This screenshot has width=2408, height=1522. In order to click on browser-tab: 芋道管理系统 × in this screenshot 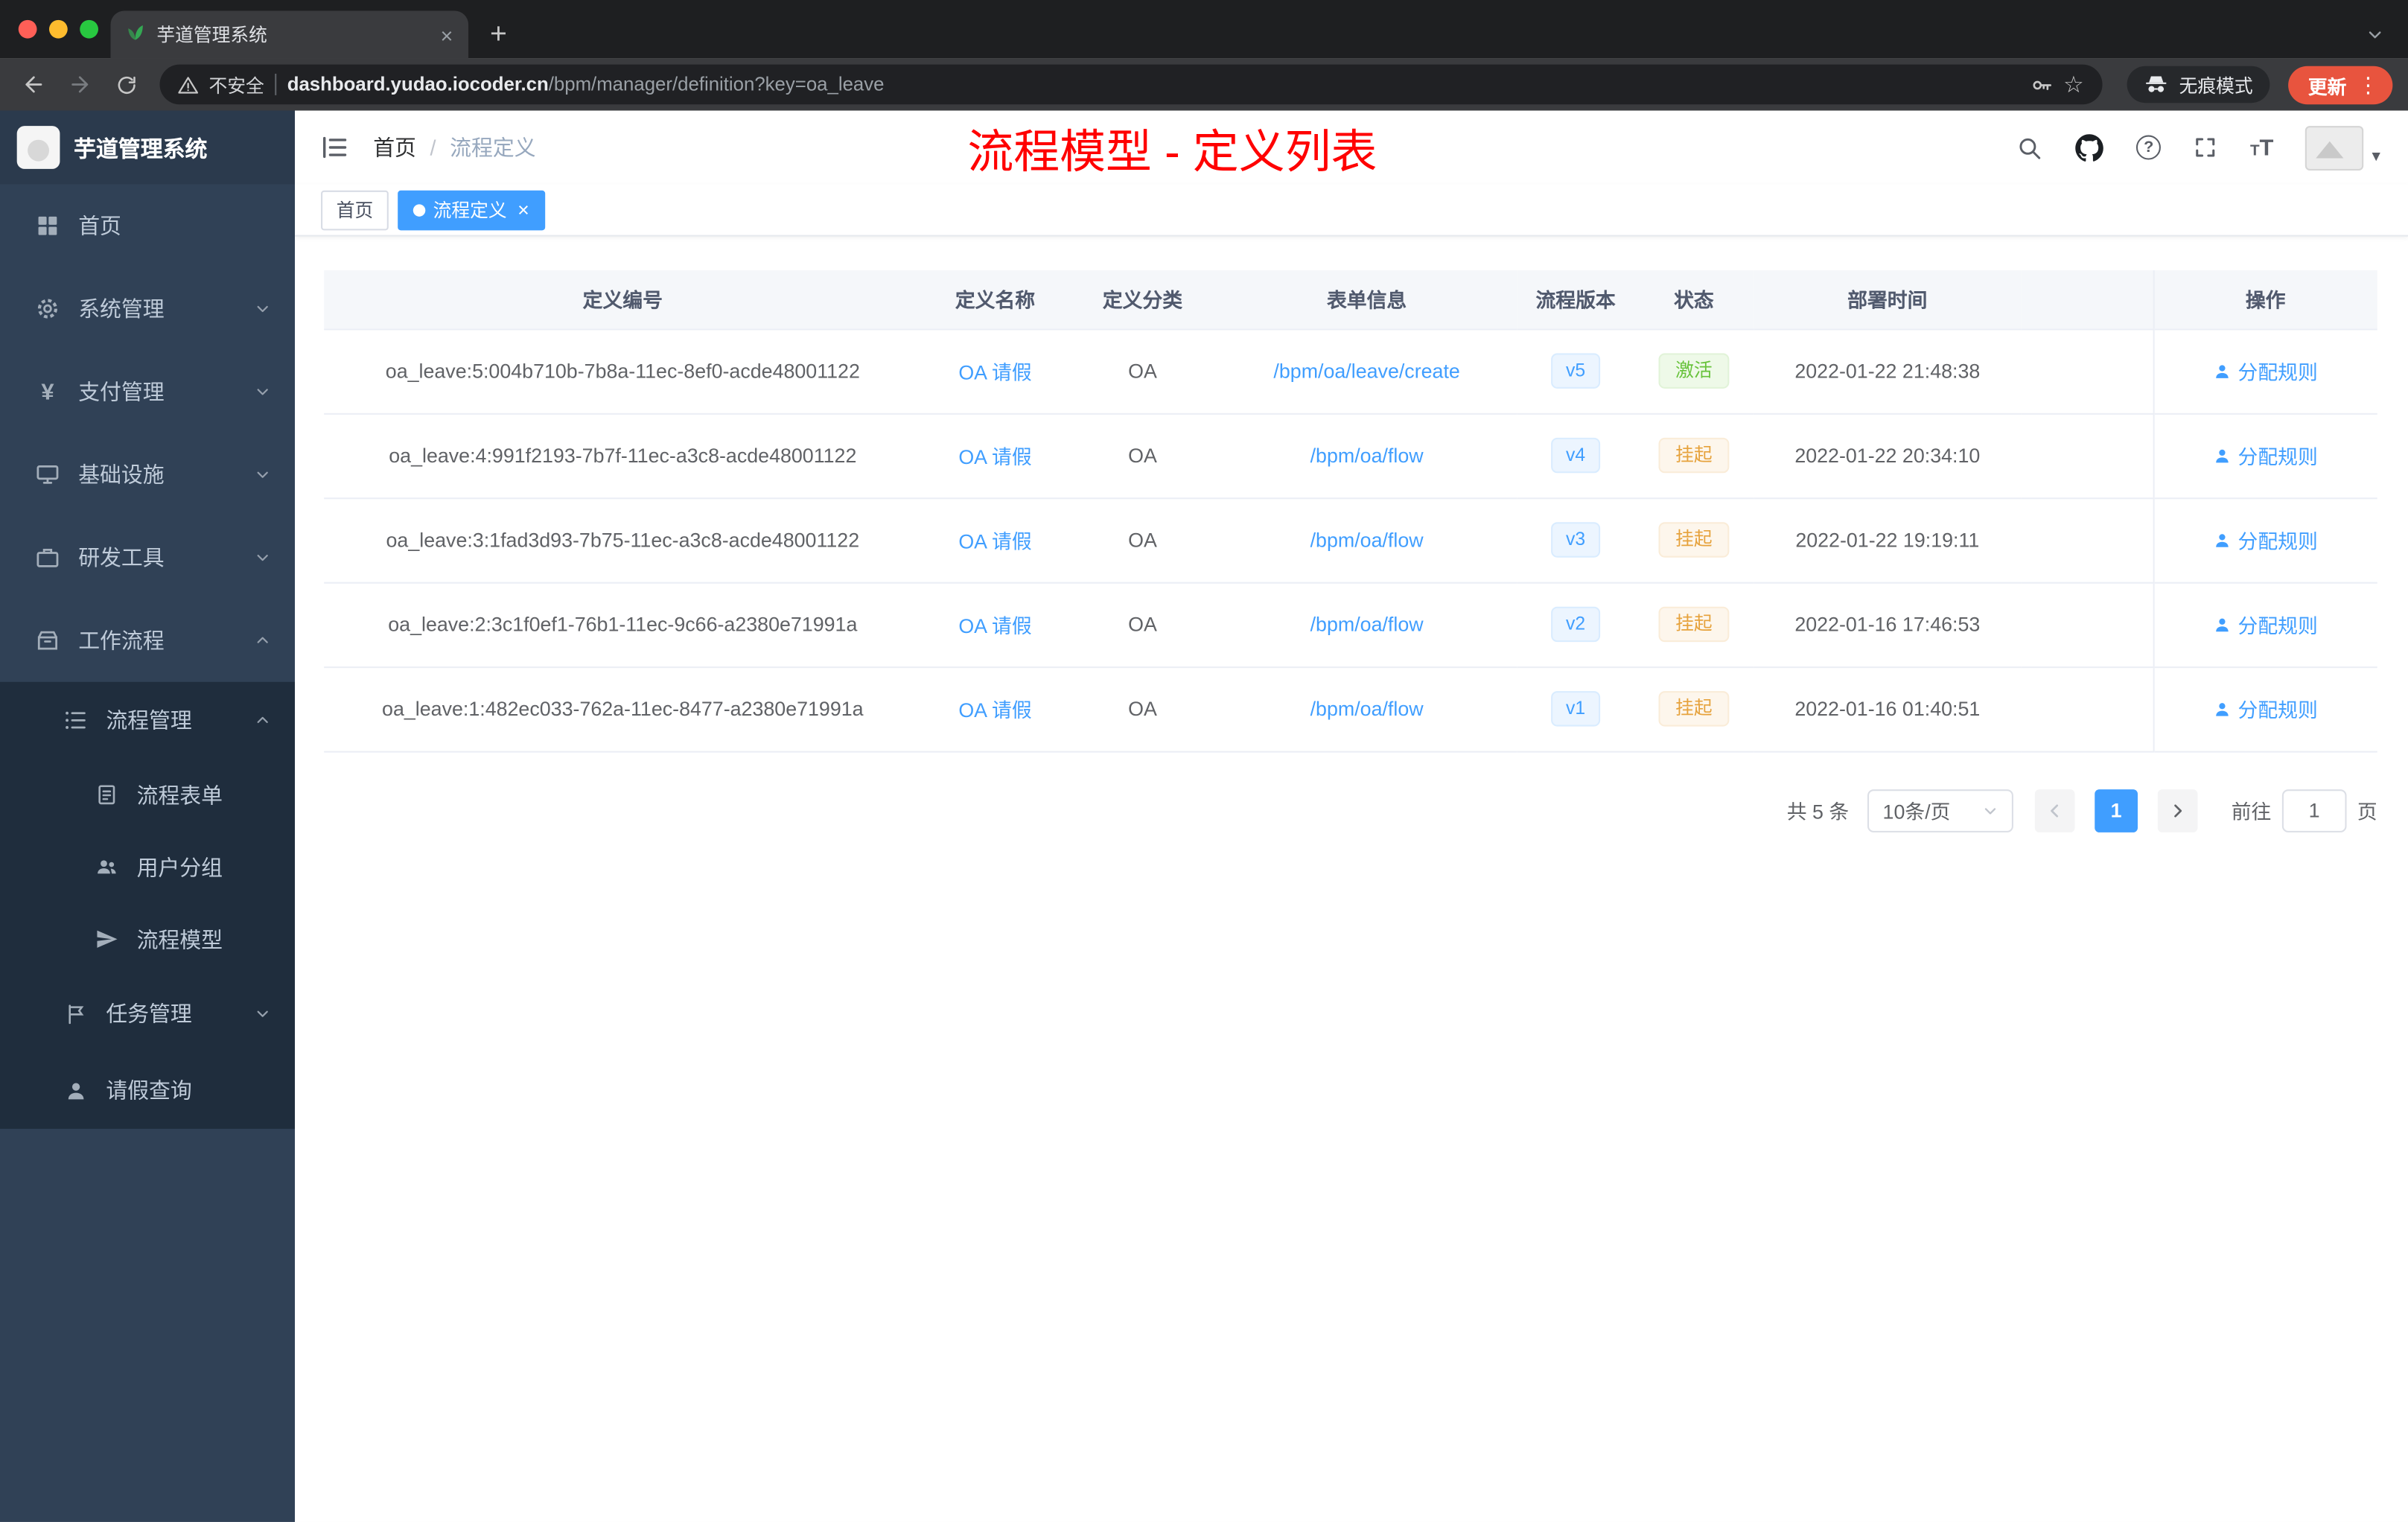, I will do `click(289, 34)`.